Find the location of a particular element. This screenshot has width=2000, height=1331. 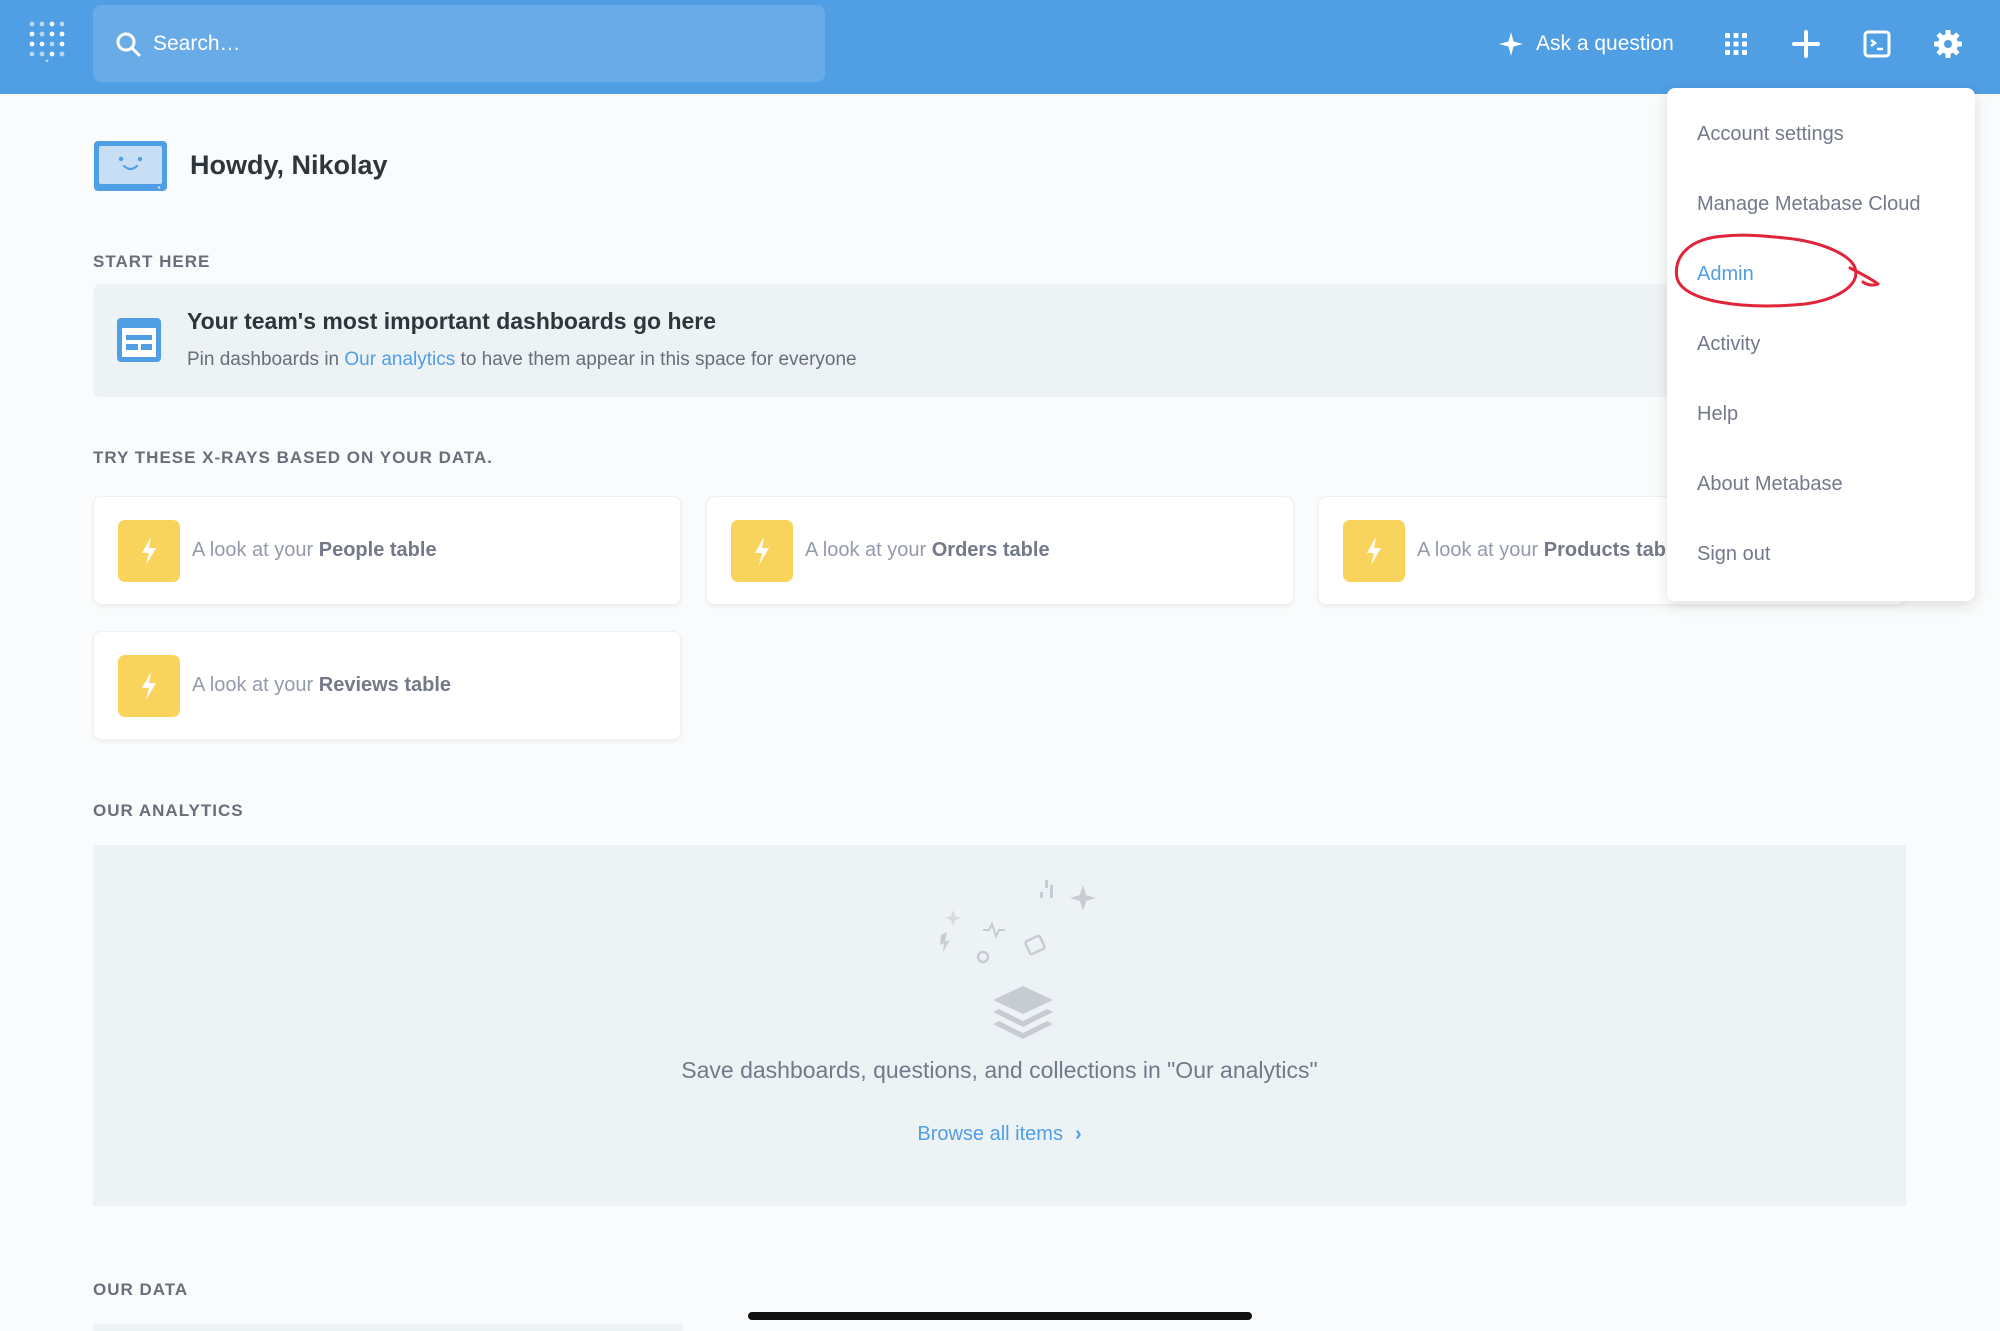

xray-card-text: A look at your Products table is located at coordinates (1550, 550).